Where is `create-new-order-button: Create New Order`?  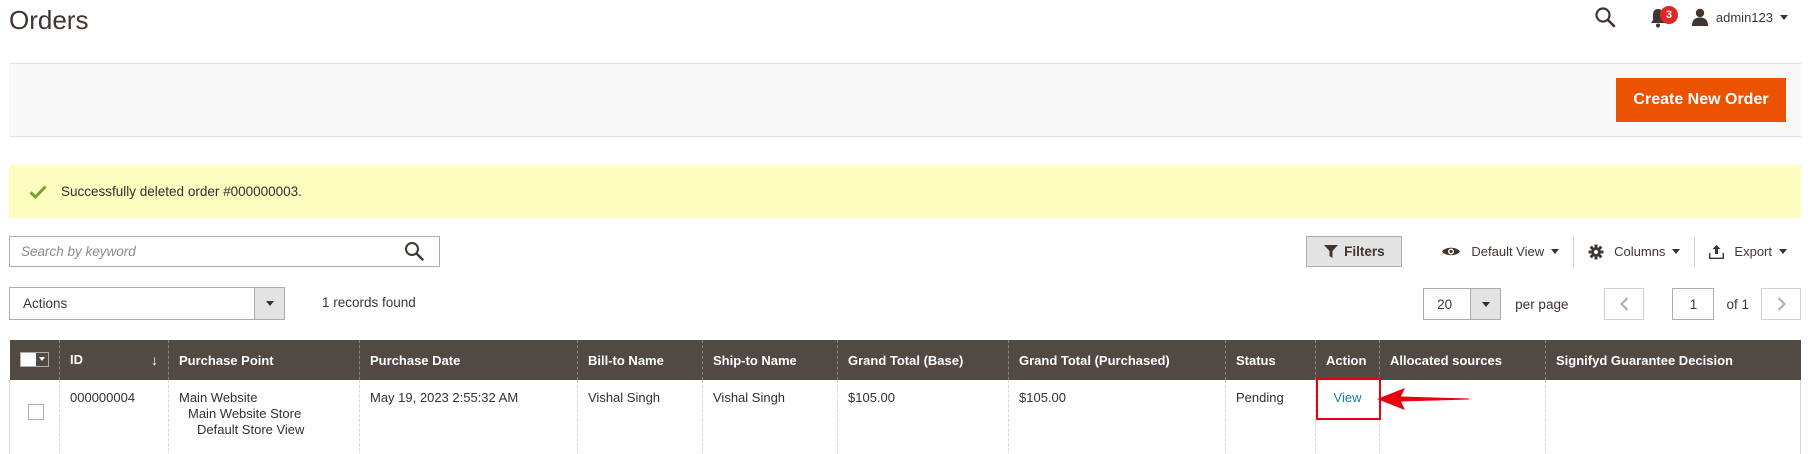
create-new-order-button: Create New Order is located at coordinates (1701, 100).